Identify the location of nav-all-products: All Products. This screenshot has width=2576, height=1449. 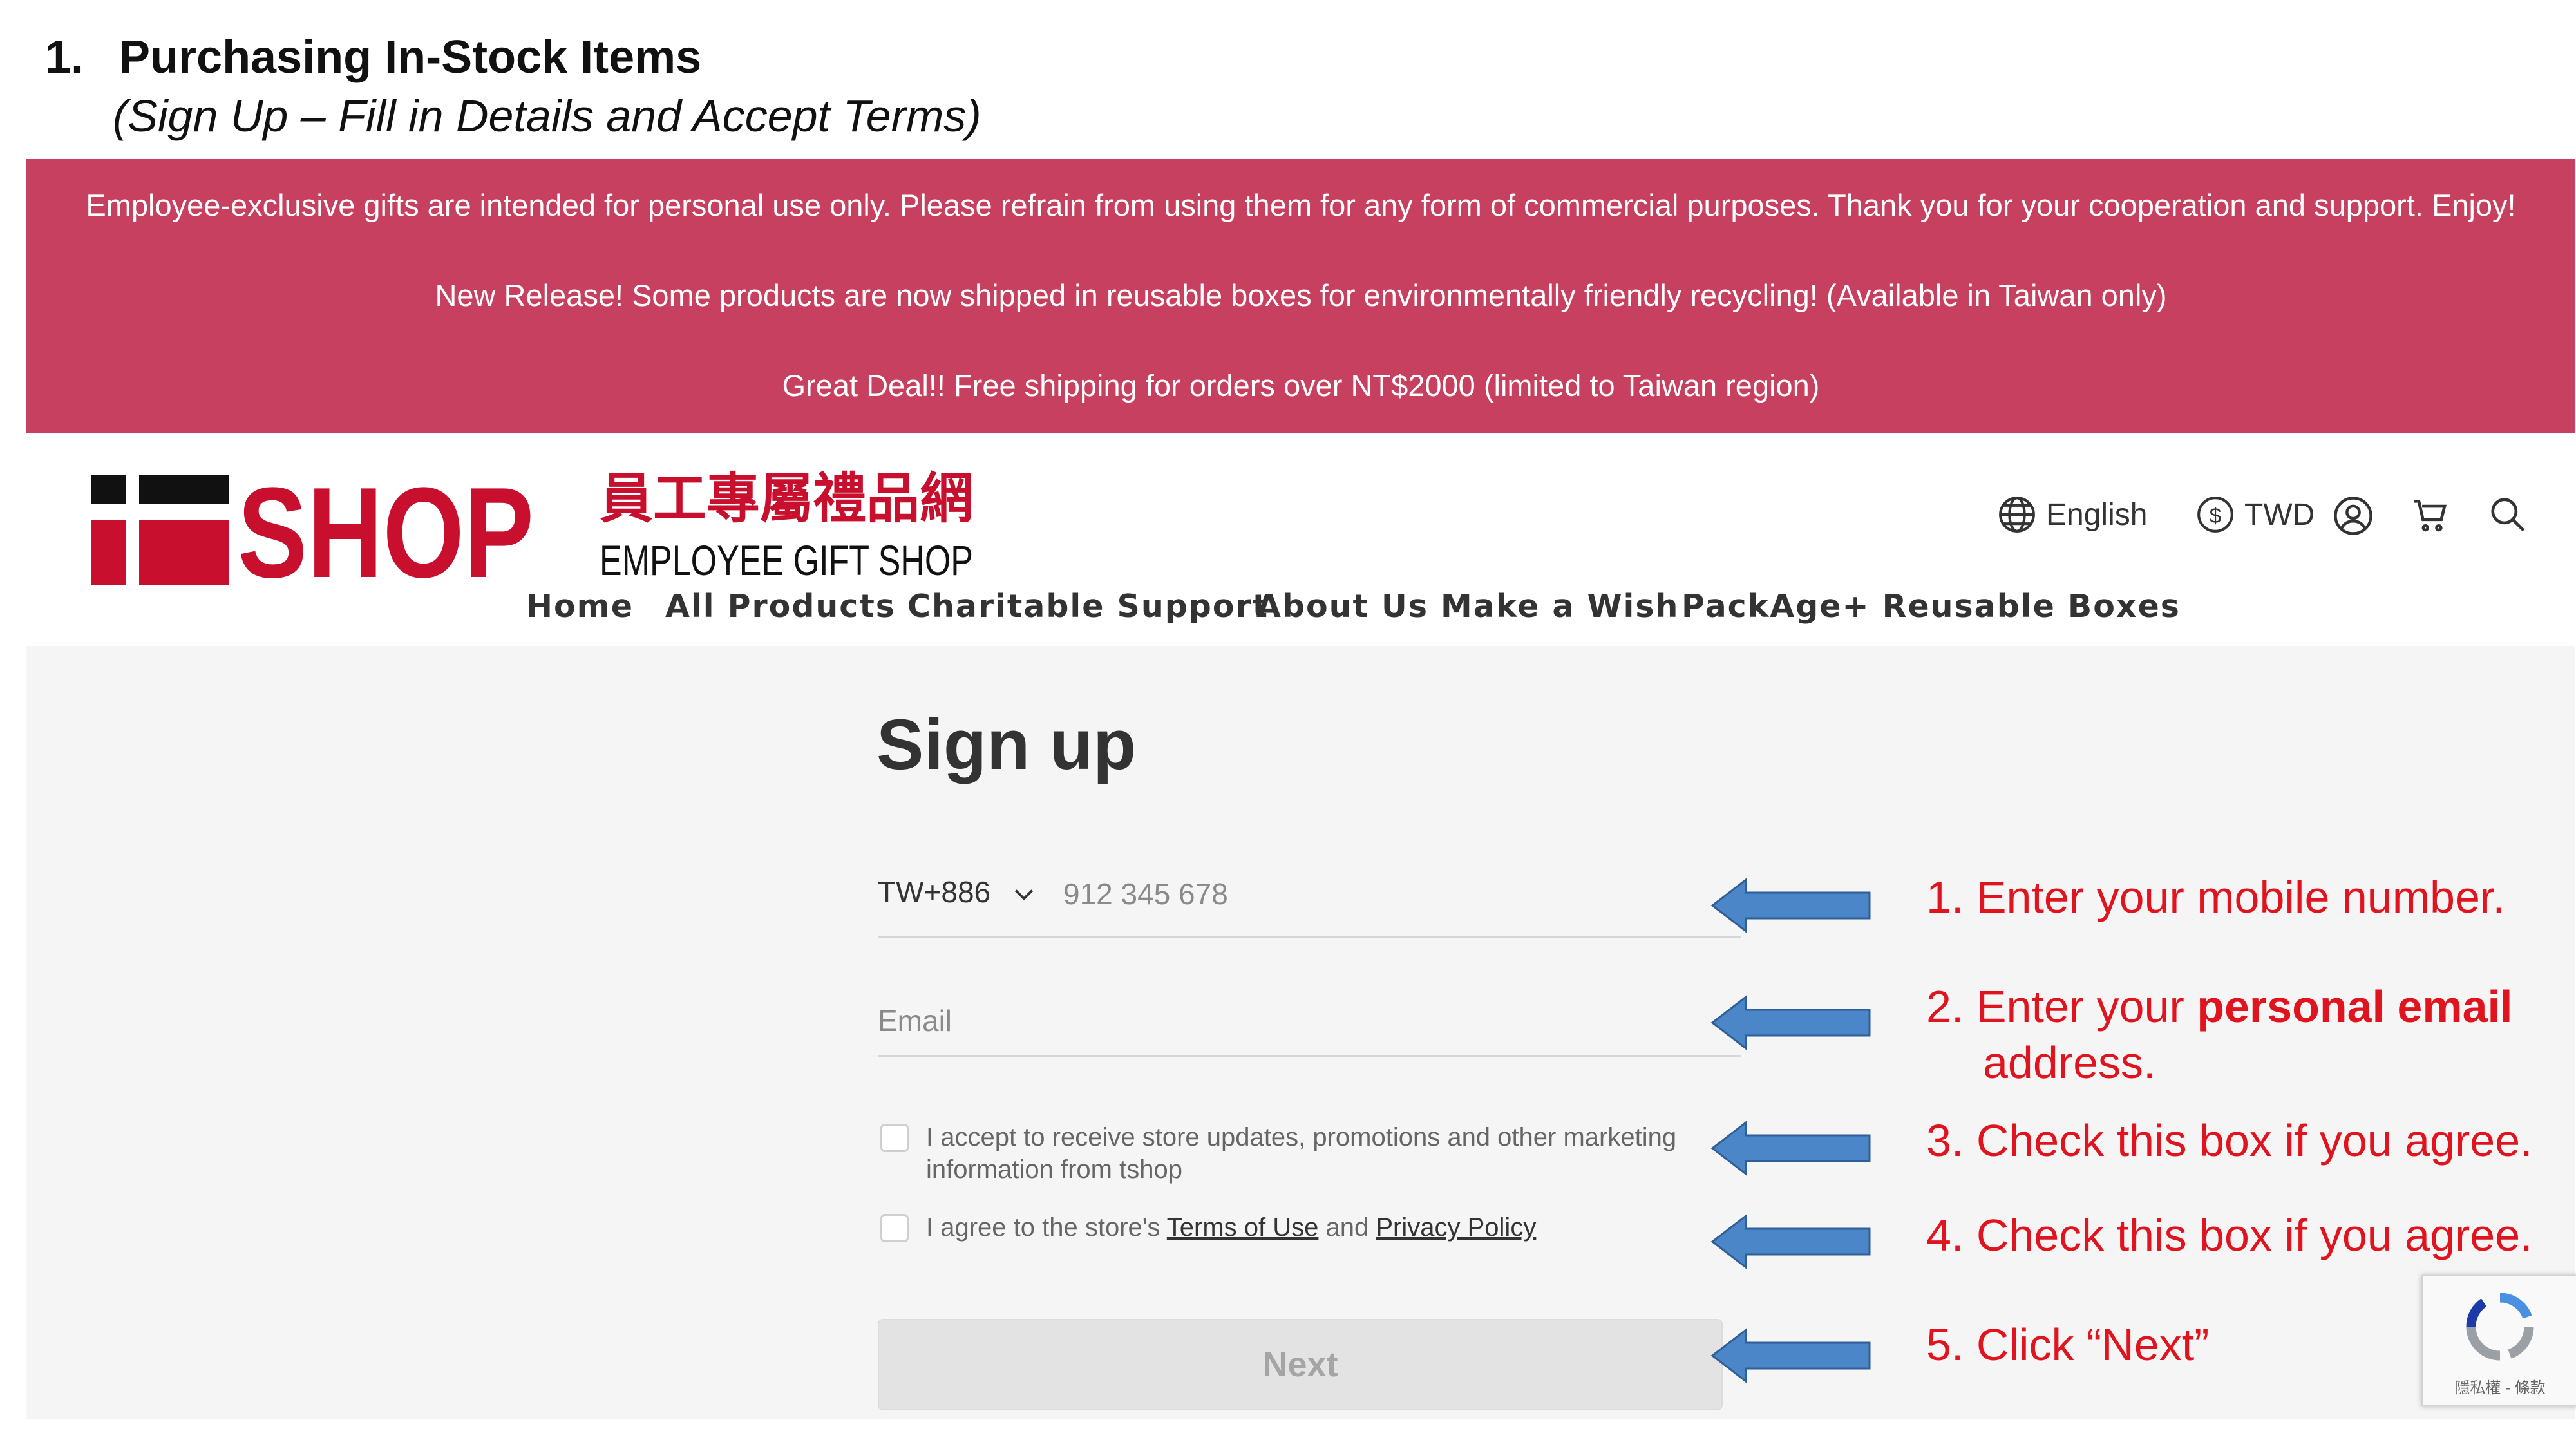
(781, 606).